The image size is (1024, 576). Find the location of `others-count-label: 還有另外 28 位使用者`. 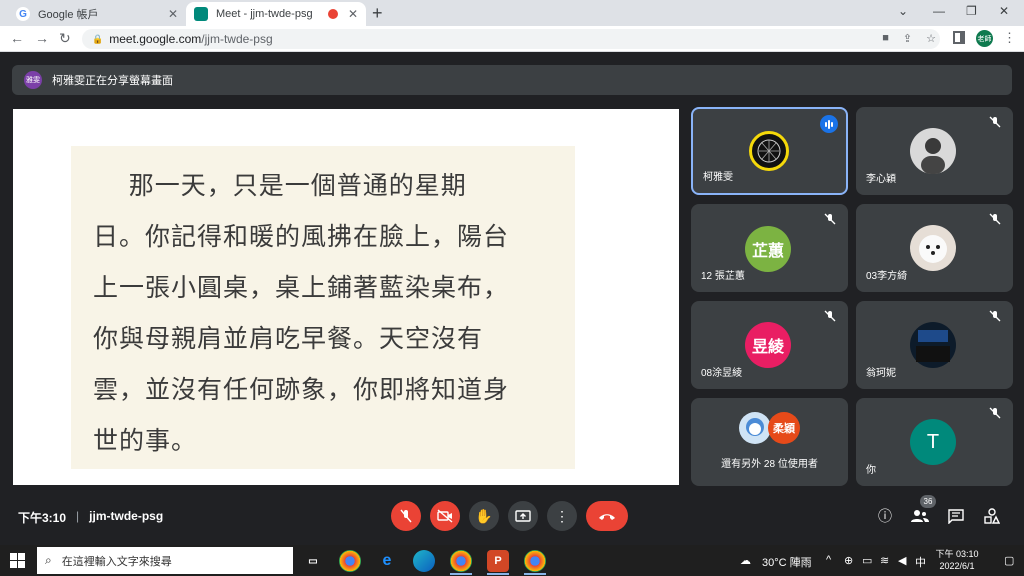

others-count-label: 還有另外 28 位使用者 is located at coordinates (769, 464).